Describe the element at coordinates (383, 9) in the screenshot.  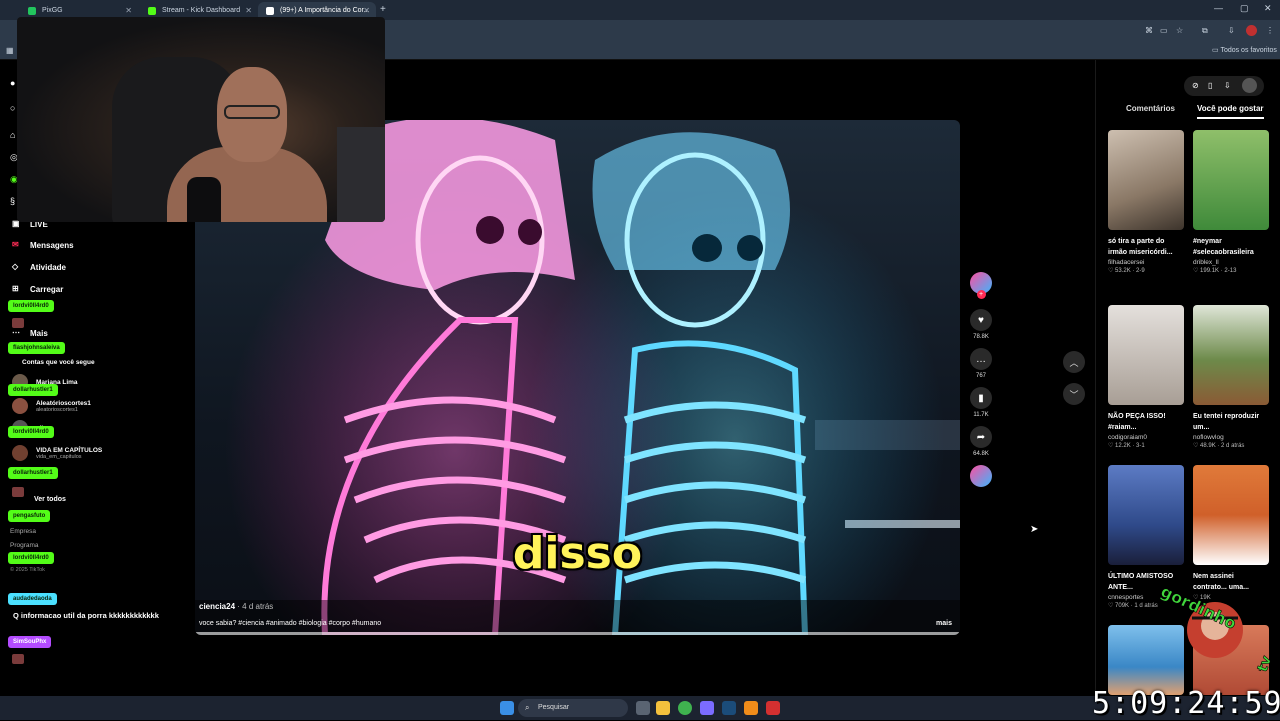
I see `new-tab-button: +` at that location.